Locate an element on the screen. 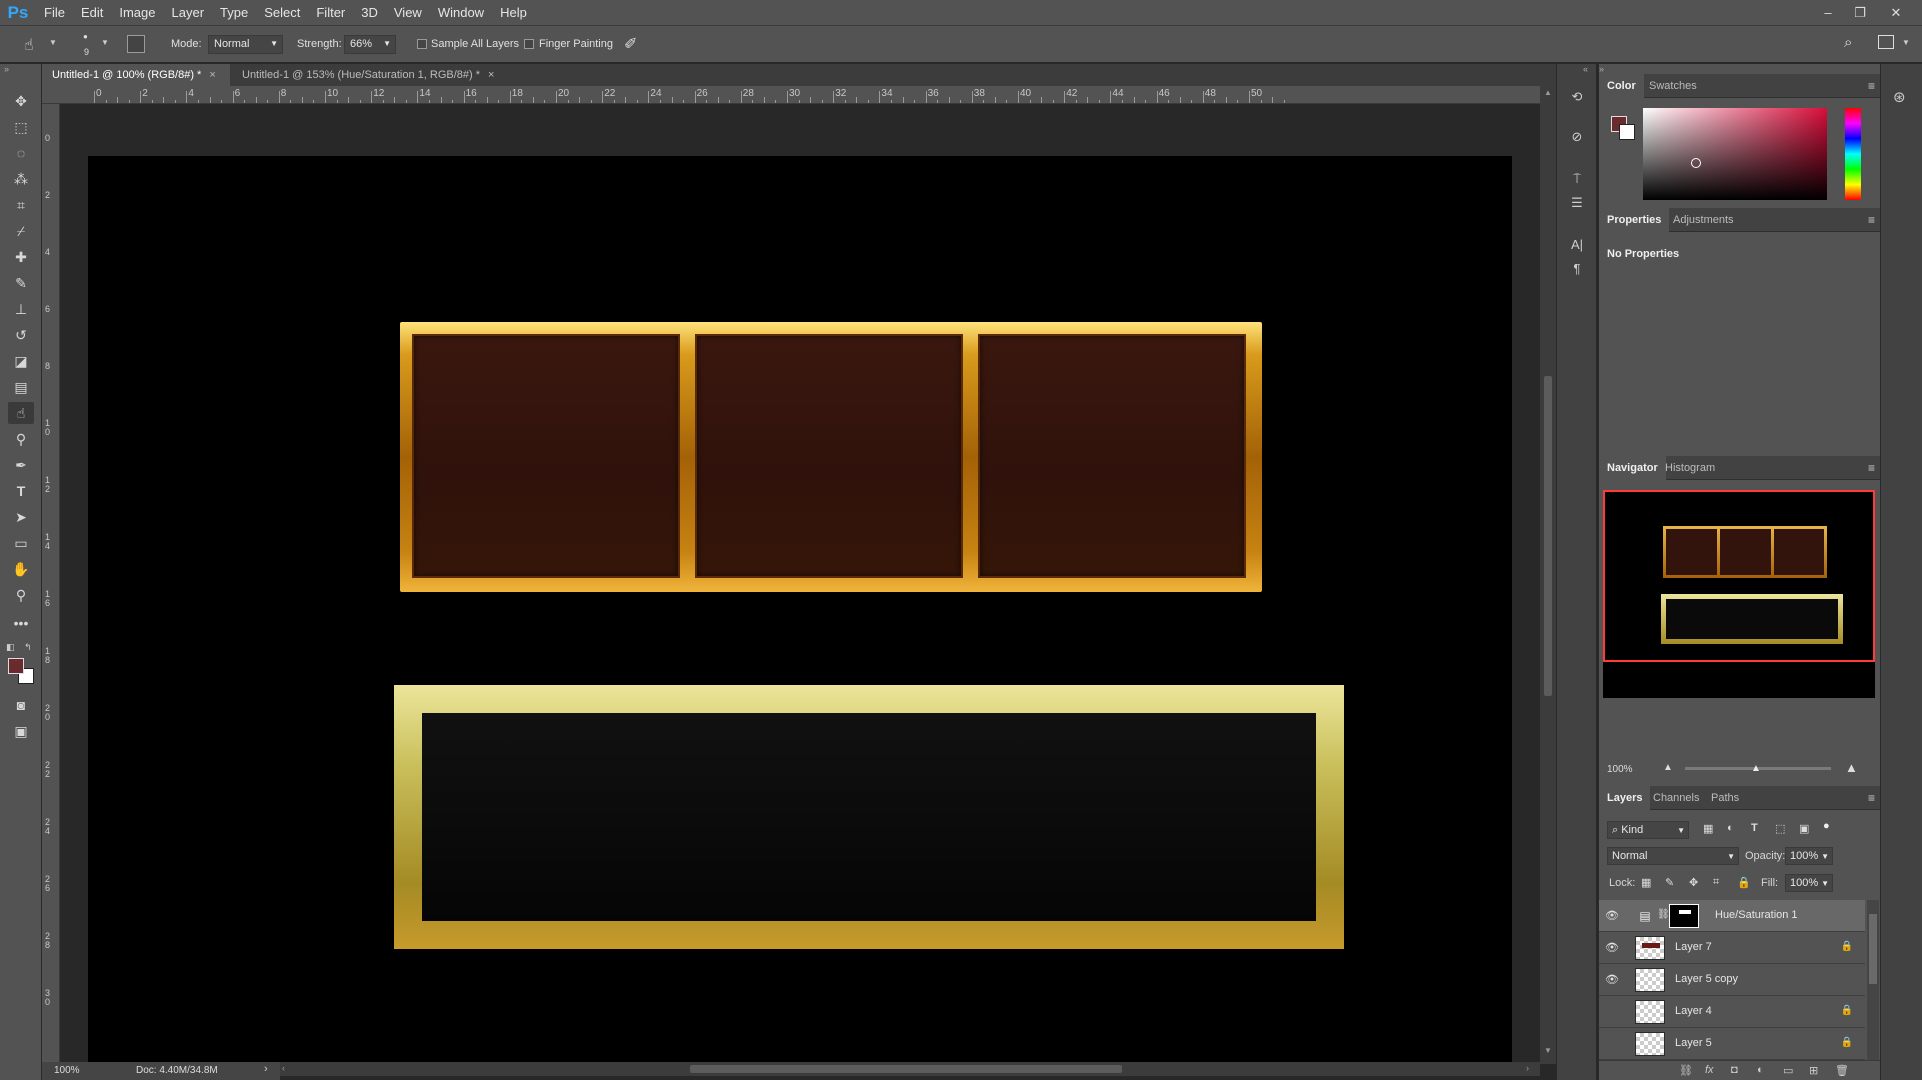 The width and height of the screenshot is (1922, 1080). smudge-tool-preset-icon: ☝ is located at coordinates (29, 45).